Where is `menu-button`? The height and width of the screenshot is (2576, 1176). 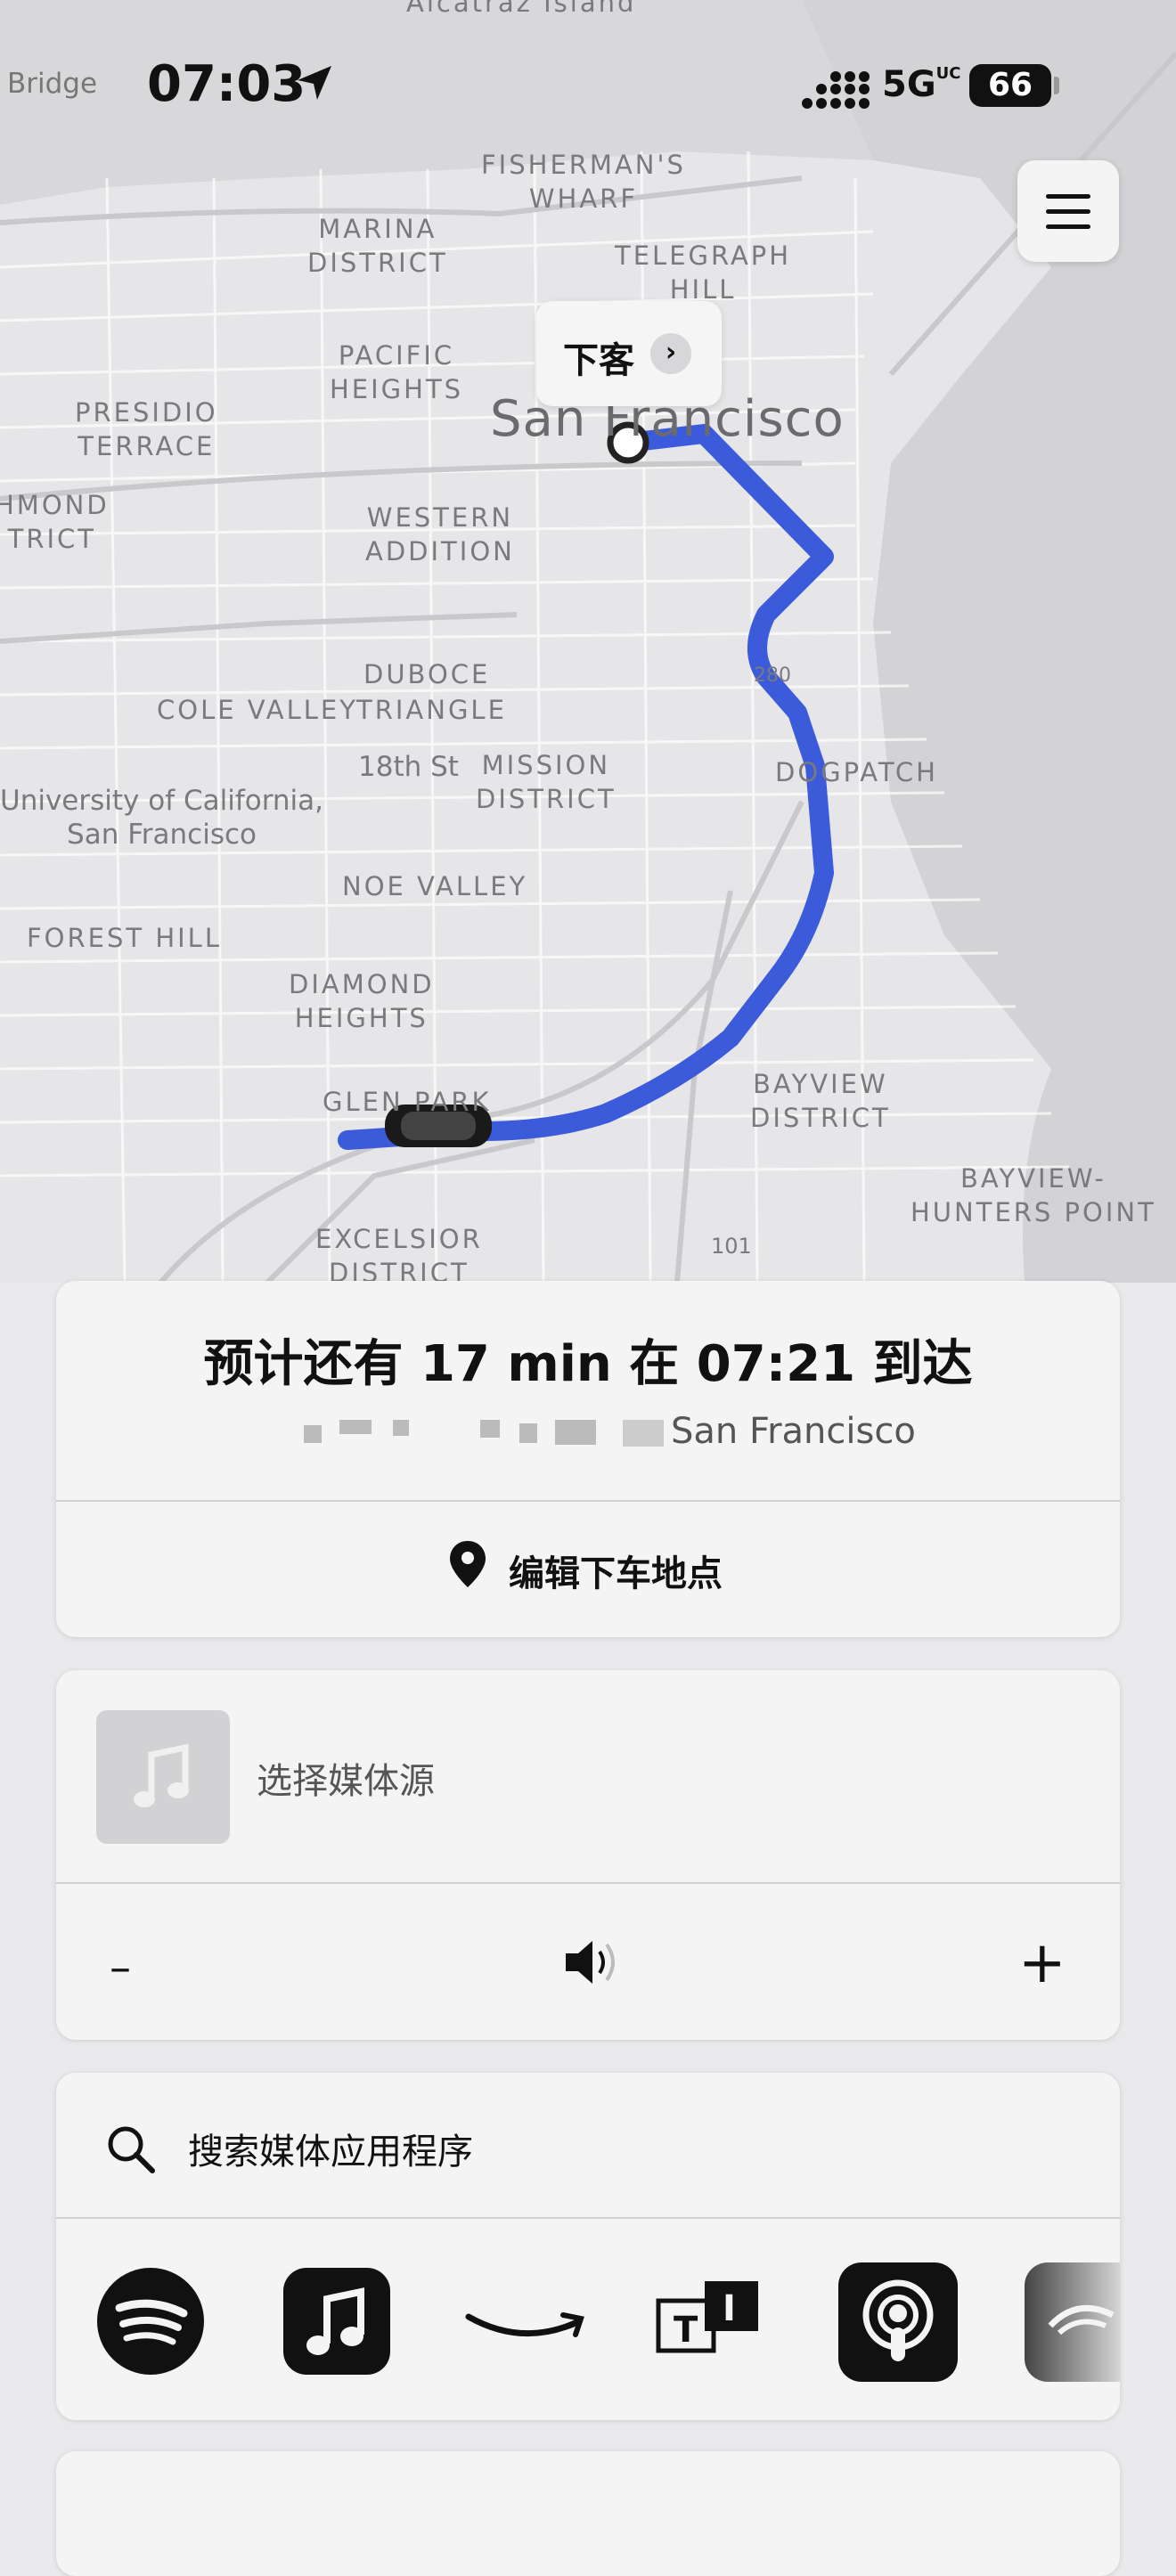 menu-button is located at coordinates (1068, 211).